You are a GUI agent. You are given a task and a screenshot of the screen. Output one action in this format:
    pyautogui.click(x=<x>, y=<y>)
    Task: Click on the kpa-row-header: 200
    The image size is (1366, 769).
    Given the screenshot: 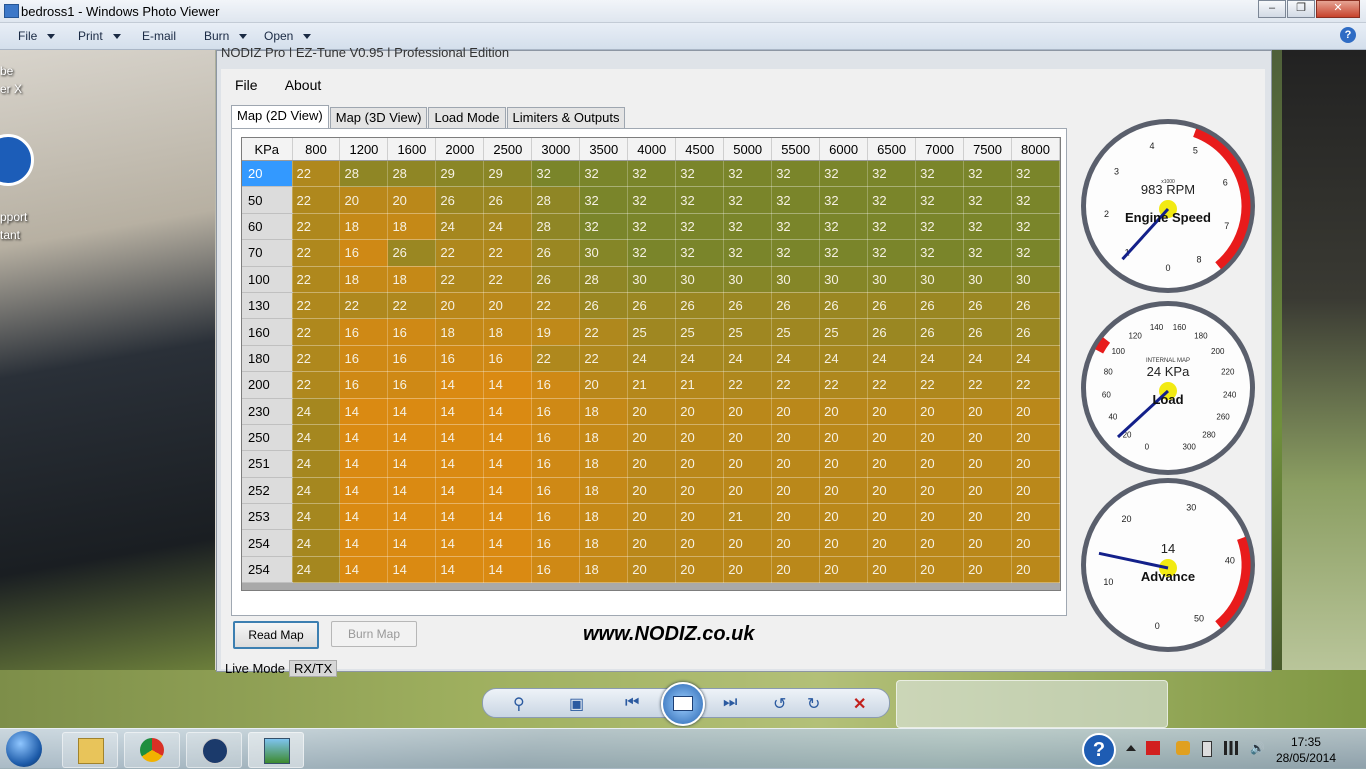 What is the action you would take?
    pyautogui.click(x=267, y=385)
    